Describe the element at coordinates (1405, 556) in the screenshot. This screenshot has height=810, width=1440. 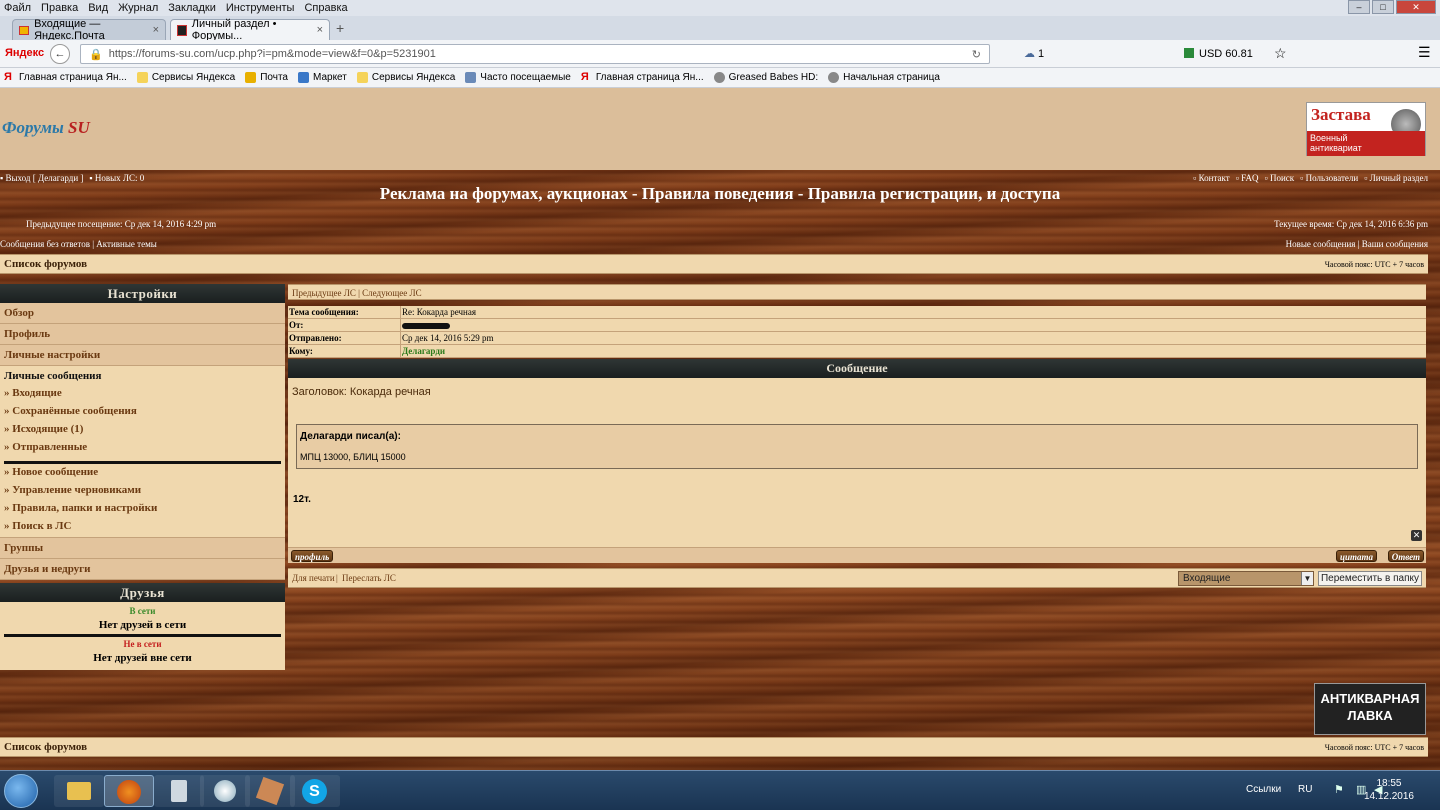
I see `reply-button: Ответ` at that location.